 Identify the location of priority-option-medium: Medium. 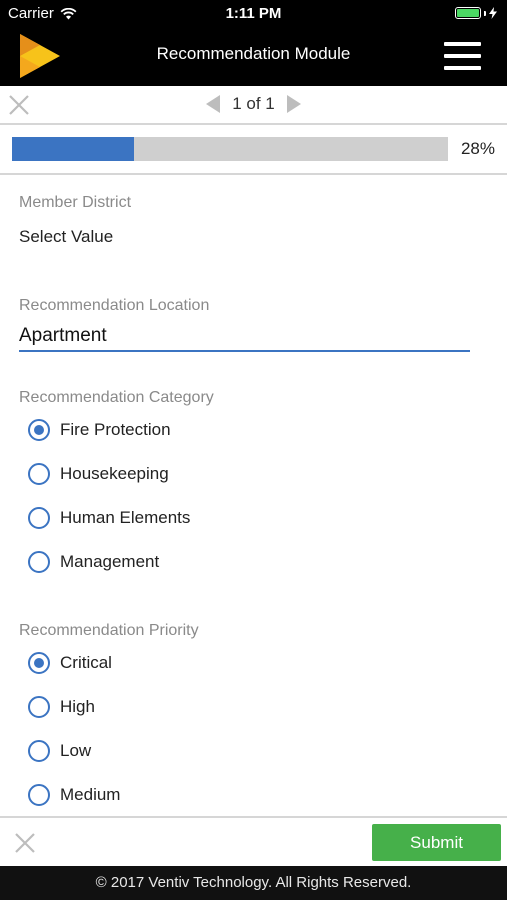
(74, 795).